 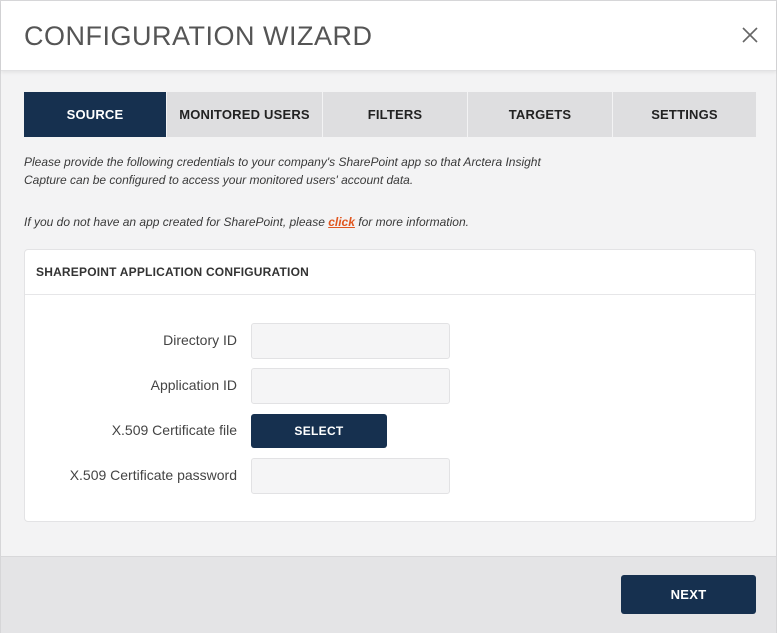 What do you see at coordinates (153, 475) in the screenshot?
I see `certificate-password-label: X.509 Certificate password` at bounding box center [153, 475].